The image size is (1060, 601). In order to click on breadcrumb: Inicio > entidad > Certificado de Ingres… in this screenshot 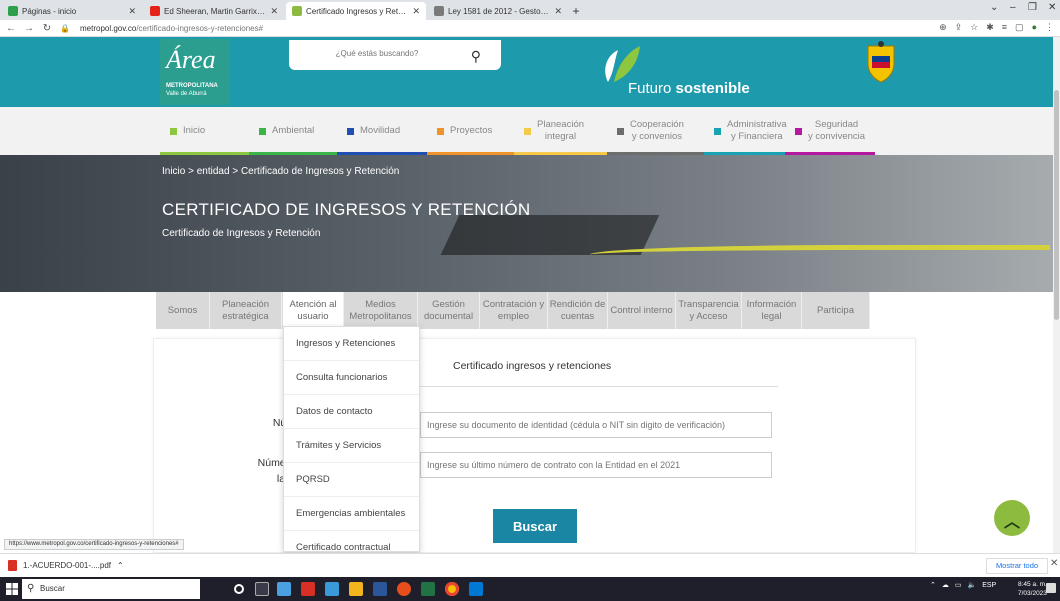, I will do `click(280, 171)`.